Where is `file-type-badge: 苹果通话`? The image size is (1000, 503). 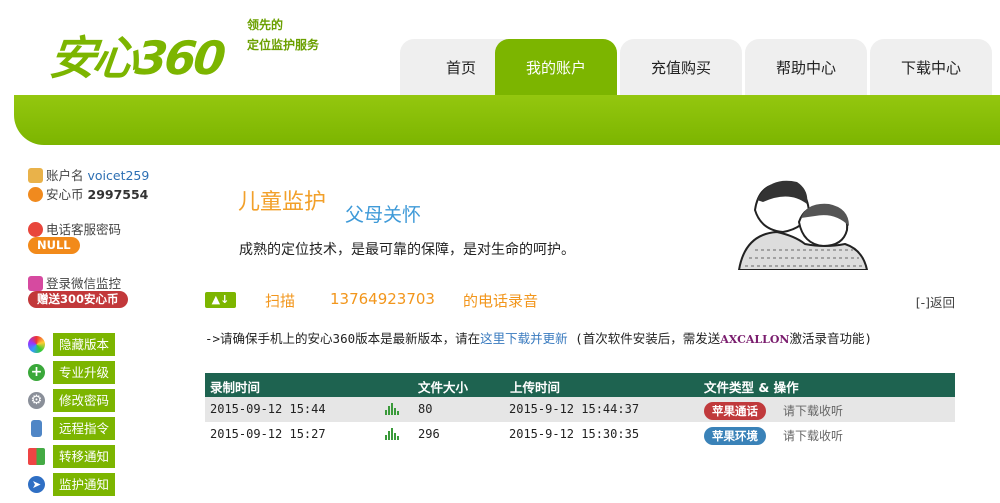
file-type-badge: 苹果通话 is located at coordinates (735, 411).